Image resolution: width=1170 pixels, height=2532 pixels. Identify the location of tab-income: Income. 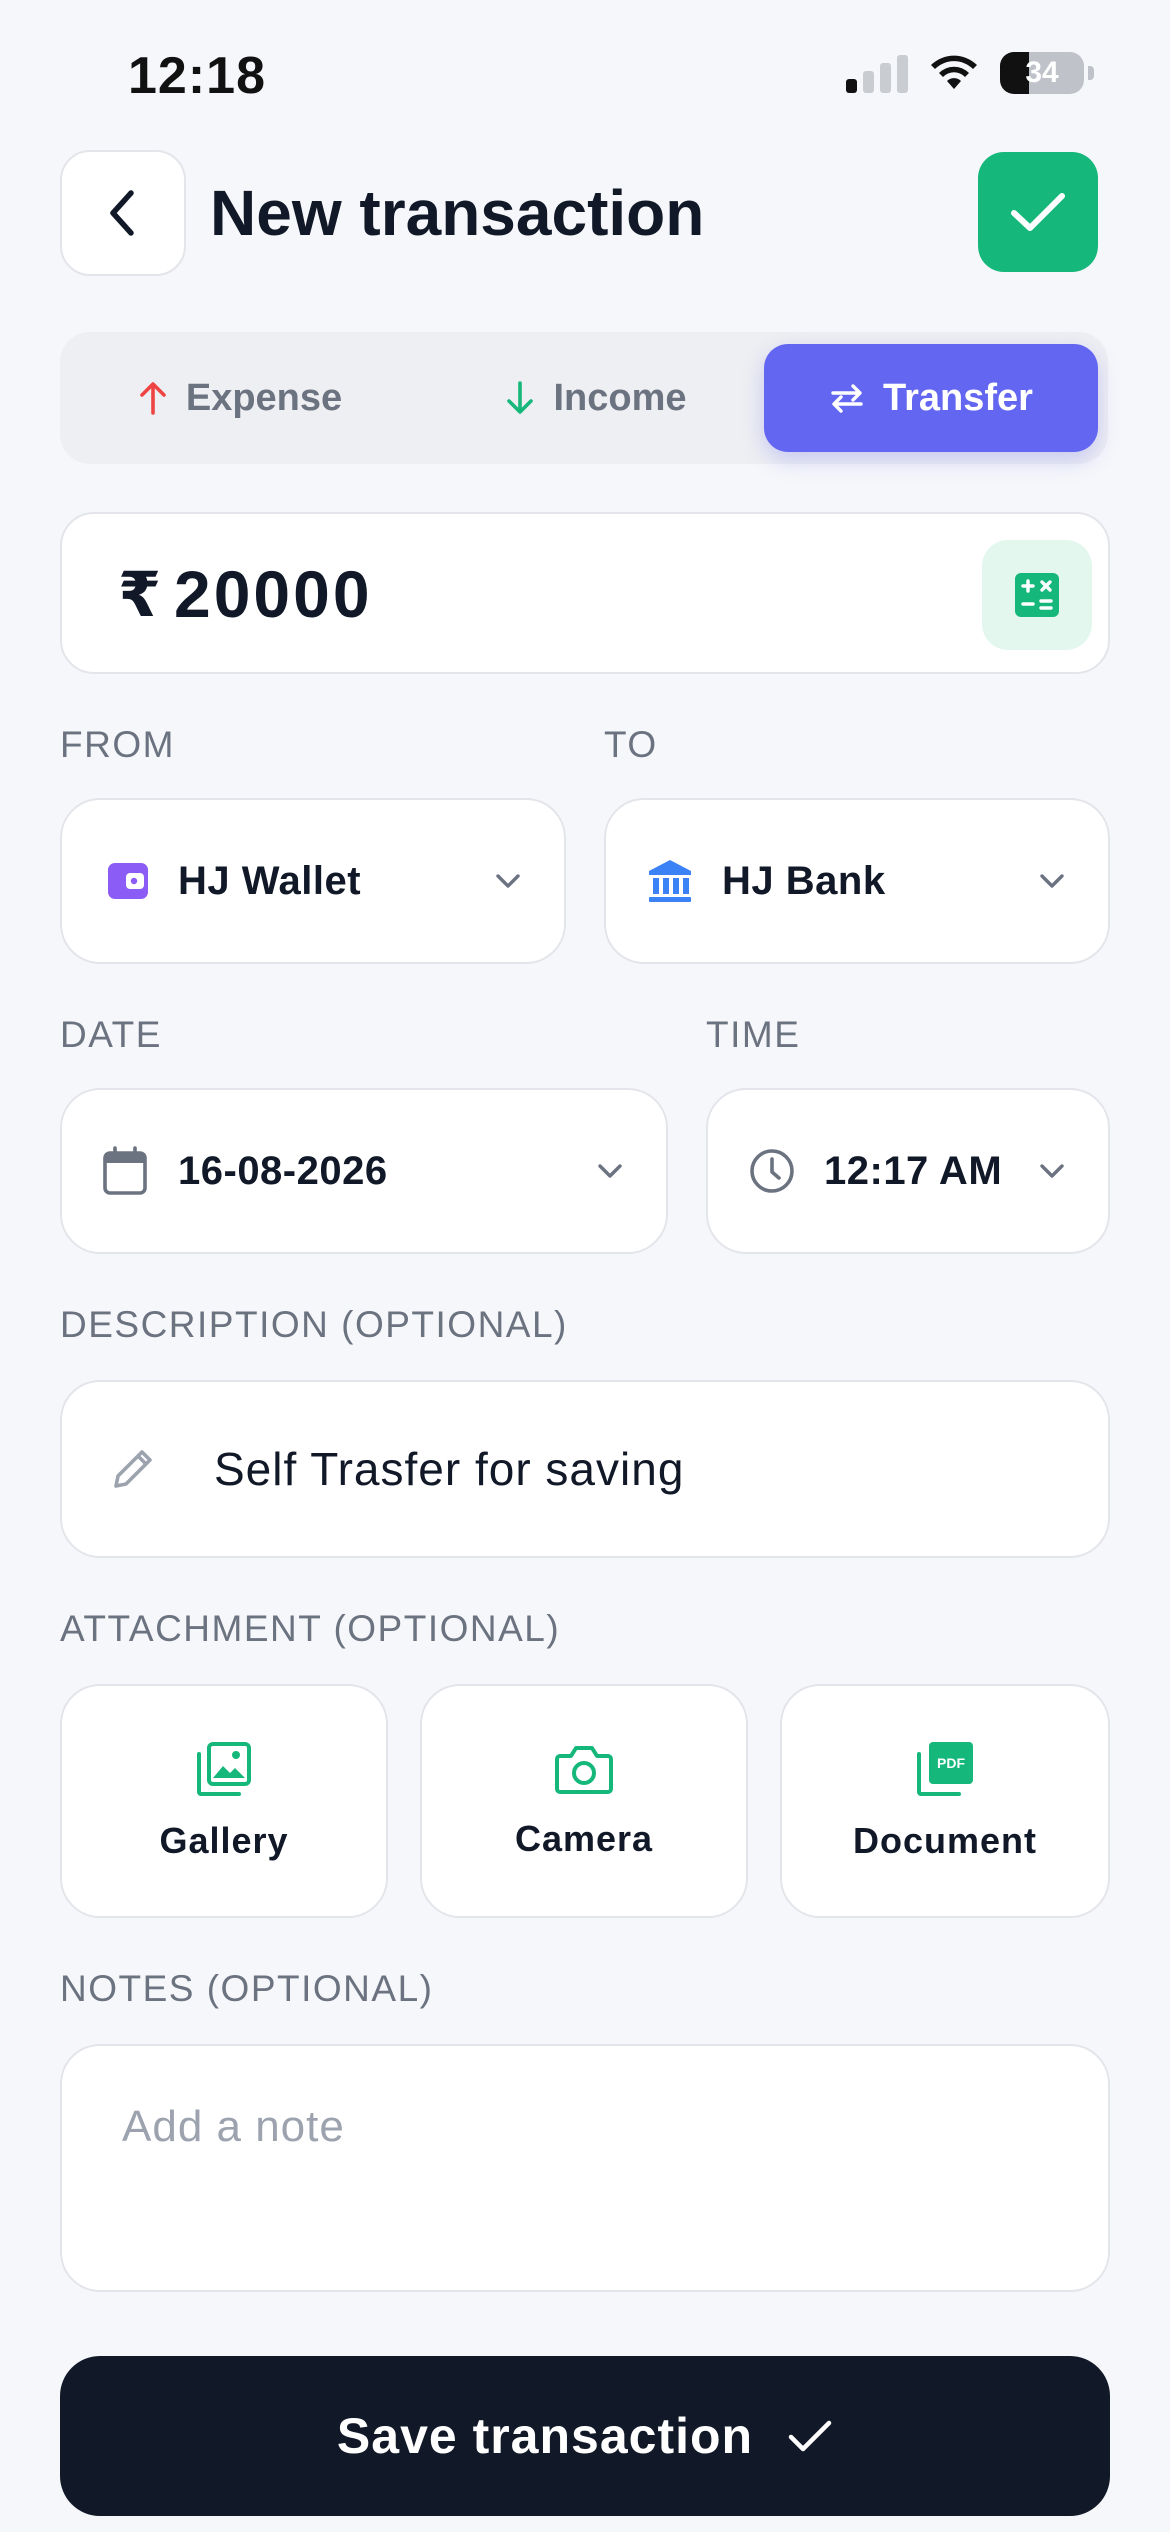
(596, 398).